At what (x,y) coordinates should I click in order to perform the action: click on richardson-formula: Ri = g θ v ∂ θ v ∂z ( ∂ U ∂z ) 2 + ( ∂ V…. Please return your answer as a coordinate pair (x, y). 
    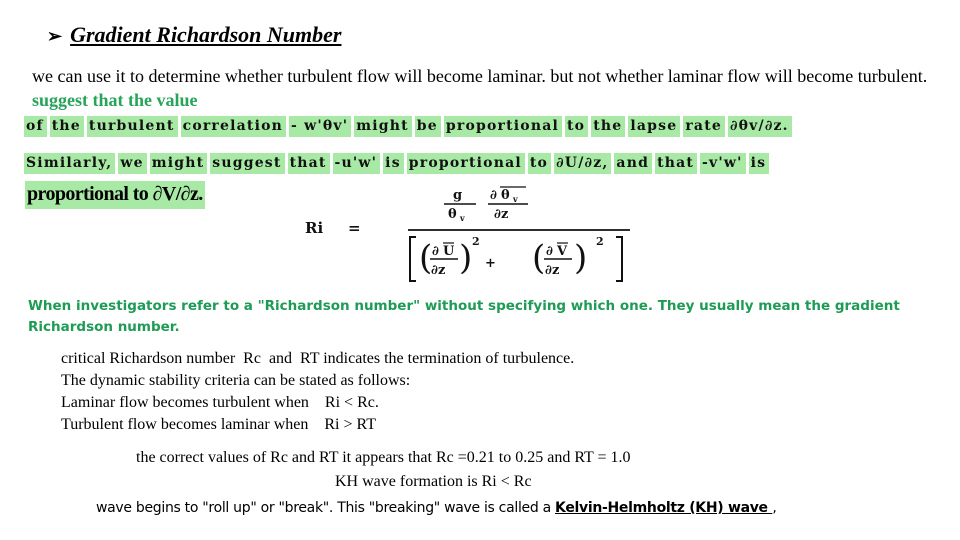
    Looking at the image, I should click on (470, 235).